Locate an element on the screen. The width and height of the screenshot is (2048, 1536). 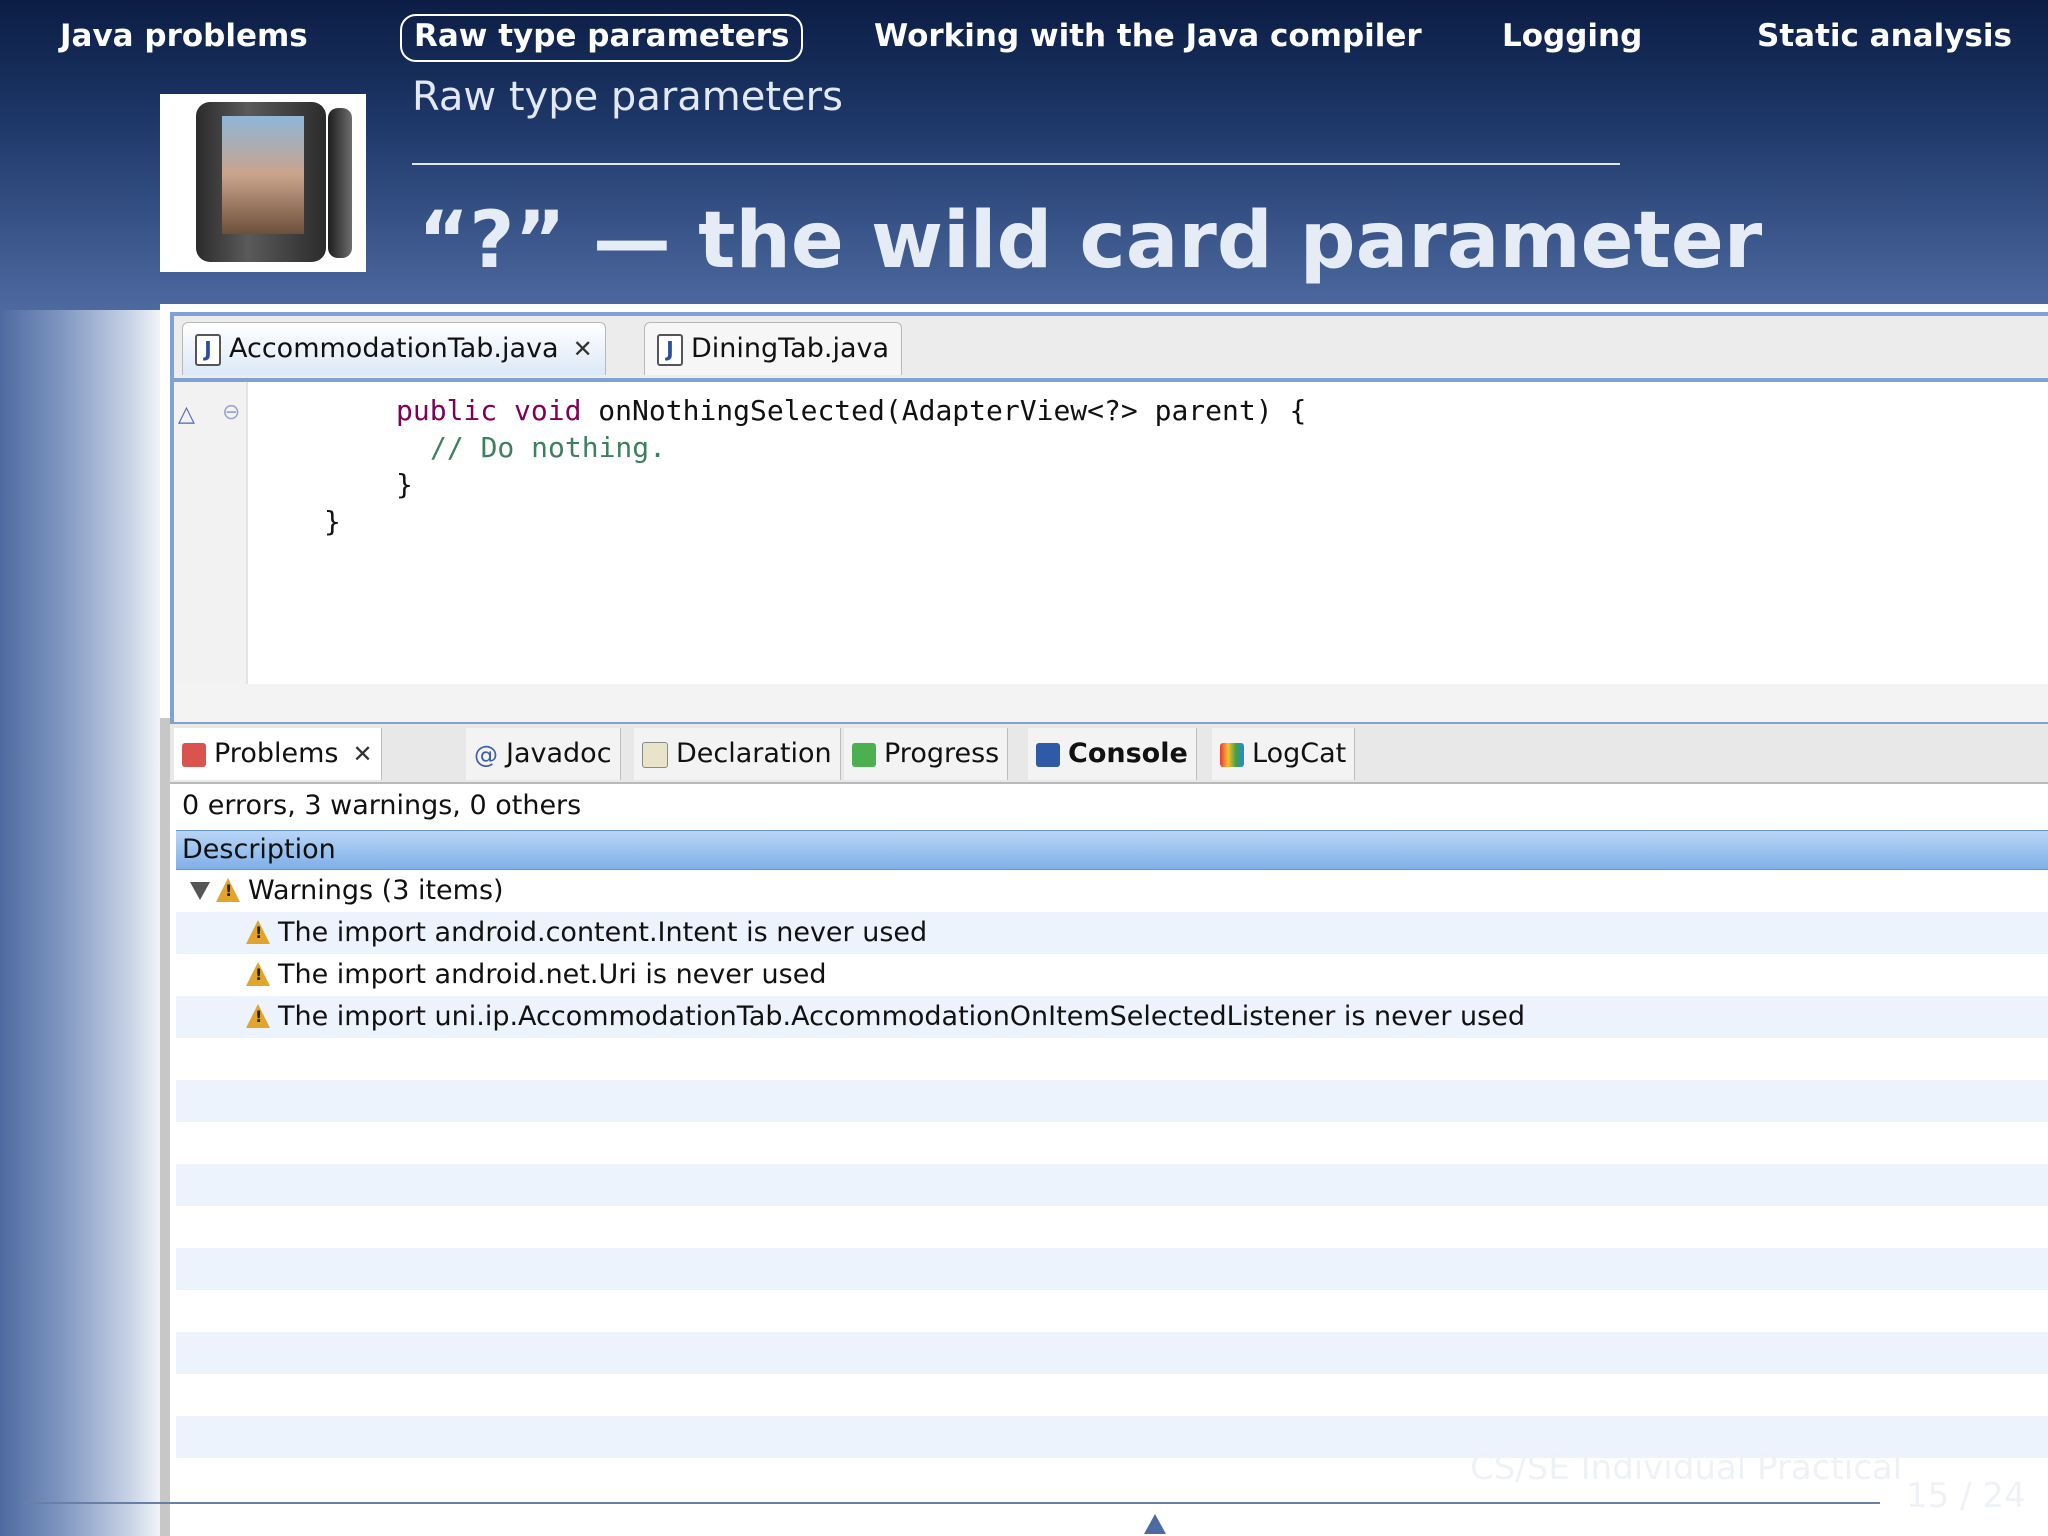
declaration-icon is located at coordinates (655, 754).